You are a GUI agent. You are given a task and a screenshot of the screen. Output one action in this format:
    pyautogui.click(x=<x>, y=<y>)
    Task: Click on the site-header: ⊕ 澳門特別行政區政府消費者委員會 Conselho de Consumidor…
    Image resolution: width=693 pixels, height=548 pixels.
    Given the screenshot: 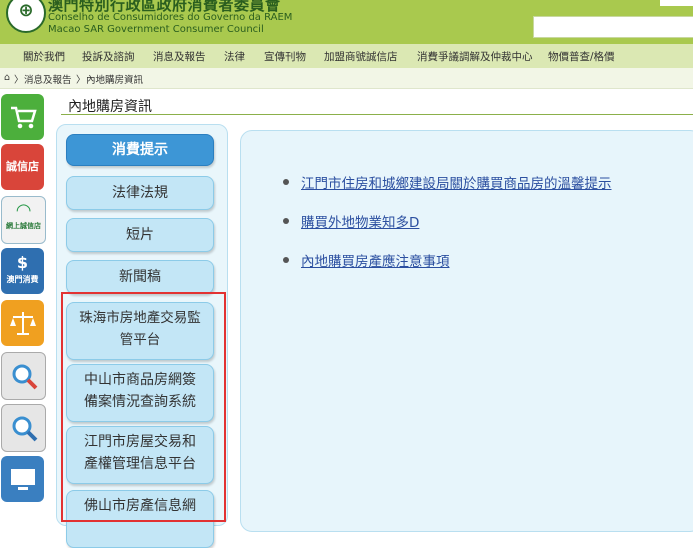 What is the action you would take?
    pyautogui.click(x=346, y=22)
    